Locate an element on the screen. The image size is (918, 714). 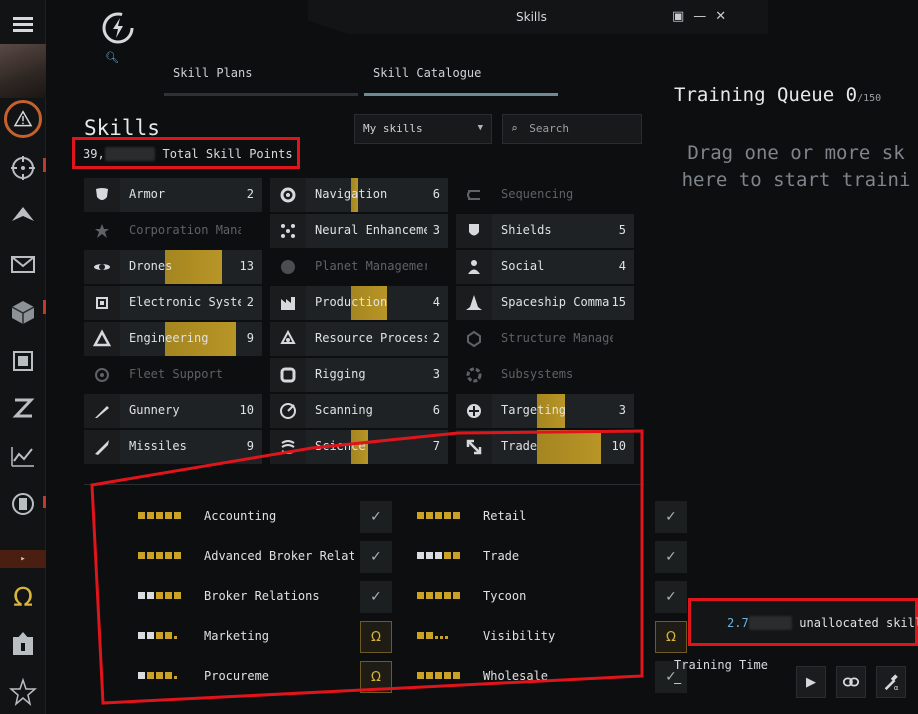
skill-group-shields: Shields 5 is located at coordinates (545, 231).